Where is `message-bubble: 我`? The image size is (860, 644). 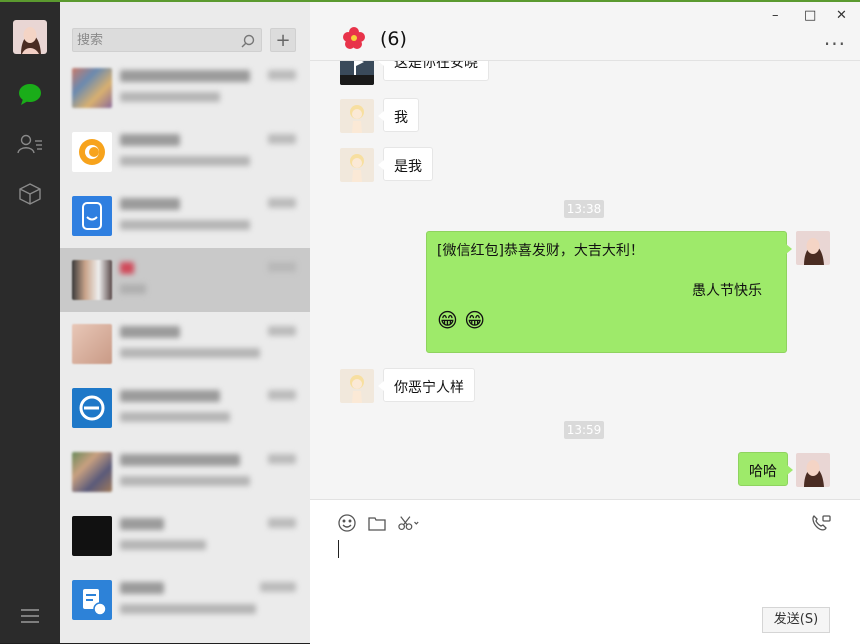
message-bubble: 我 is located at coordinates (398, 115).